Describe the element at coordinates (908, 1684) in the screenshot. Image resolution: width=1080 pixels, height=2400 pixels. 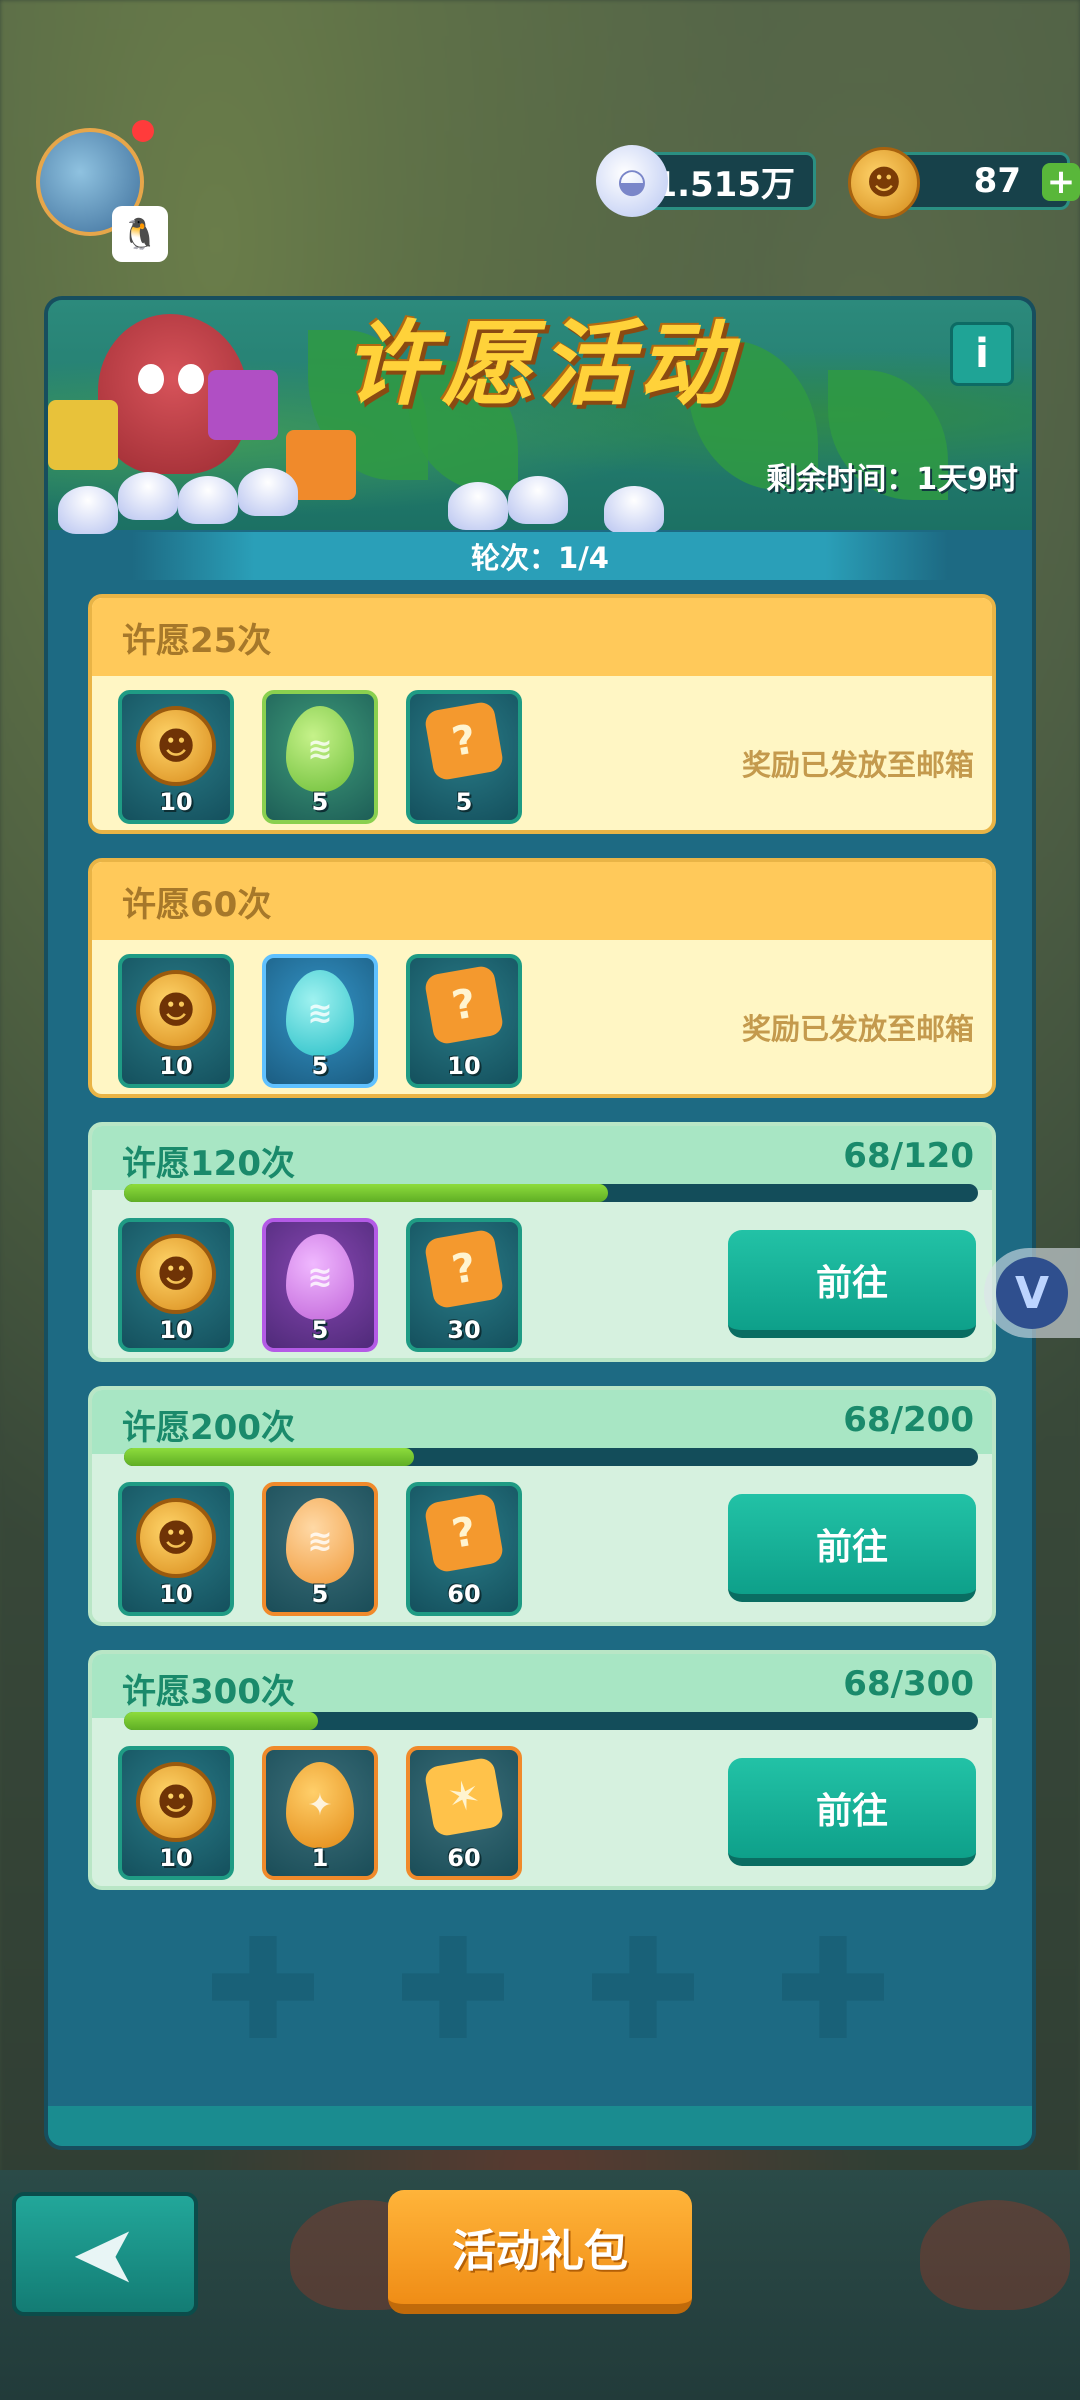
I see `tier-progress-count: 68/300` at that location.